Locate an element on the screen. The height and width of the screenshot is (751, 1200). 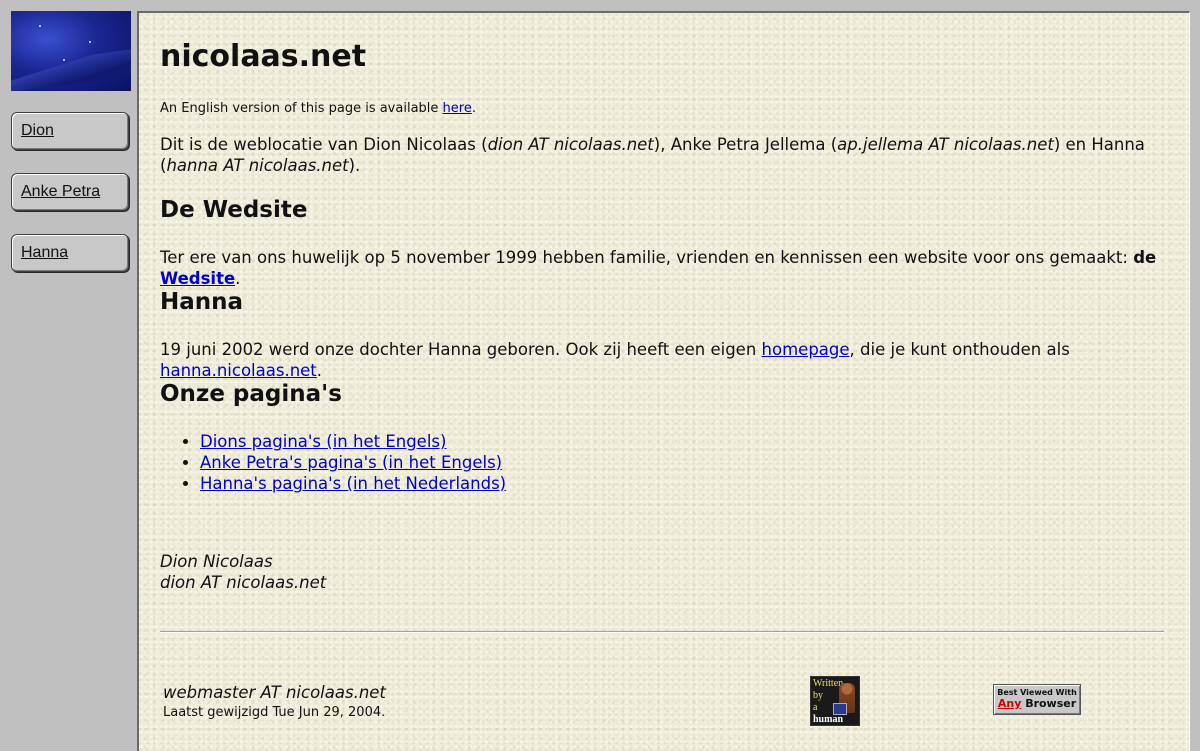
anke-petra-pages-link: Anke Petra's pagina's (in het Engels) is located at coordinates (351, 462).